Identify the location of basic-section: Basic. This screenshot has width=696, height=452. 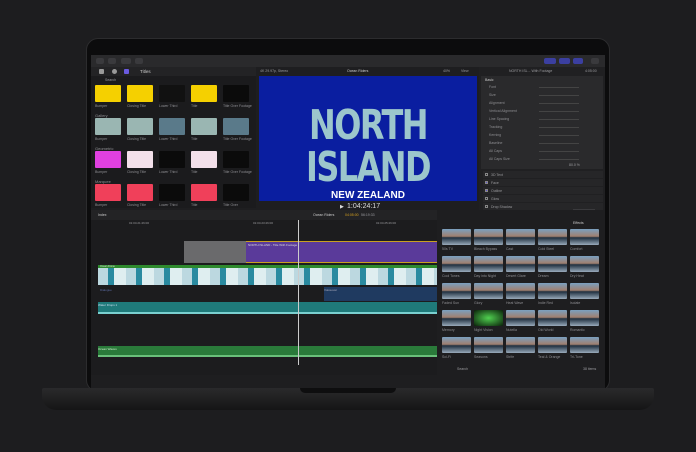
(489, 80).